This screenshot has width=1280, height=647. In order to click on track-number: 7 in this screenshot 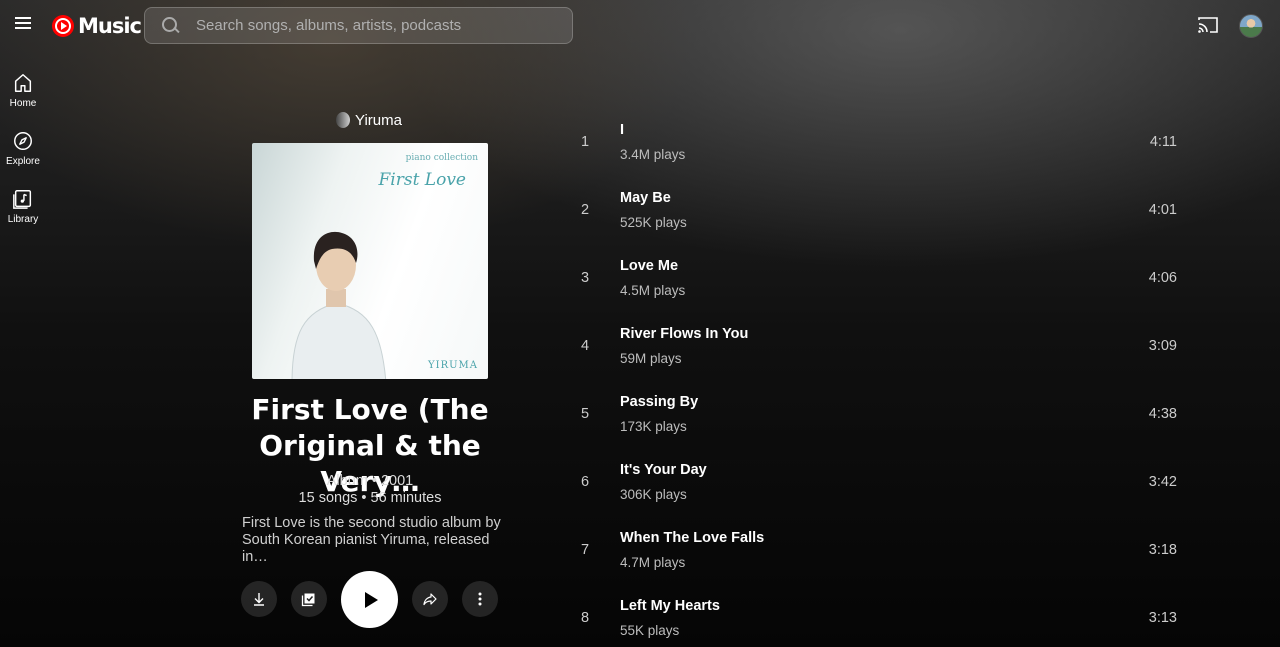, I will do `click(585, 550)`.